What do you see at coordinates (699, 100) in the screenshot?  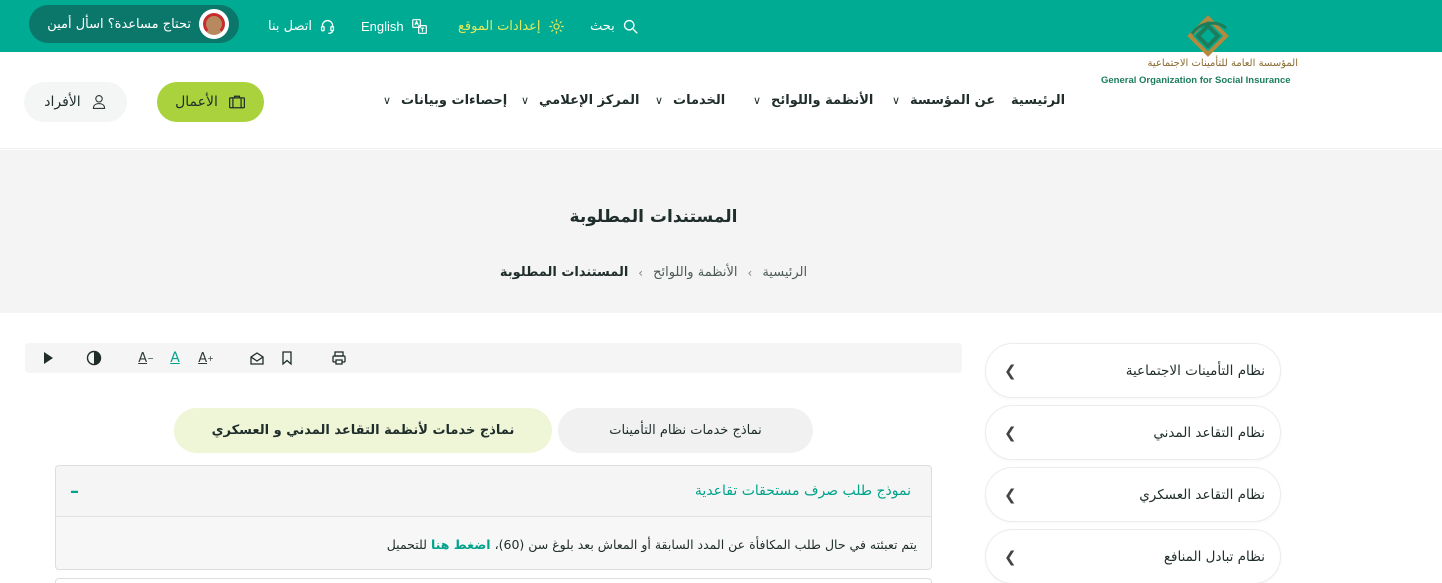 I see `nav-label: الخدمات` at bounding box center [699, 100].